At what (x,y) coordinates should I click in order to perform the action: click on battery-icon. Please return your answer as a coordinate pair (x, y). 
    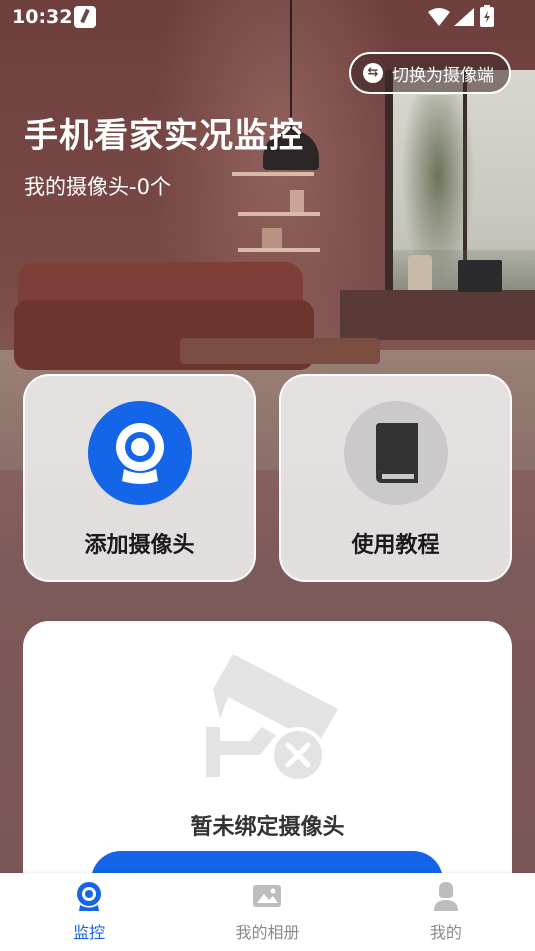
    Looking at the image, I should click on (487, 18).